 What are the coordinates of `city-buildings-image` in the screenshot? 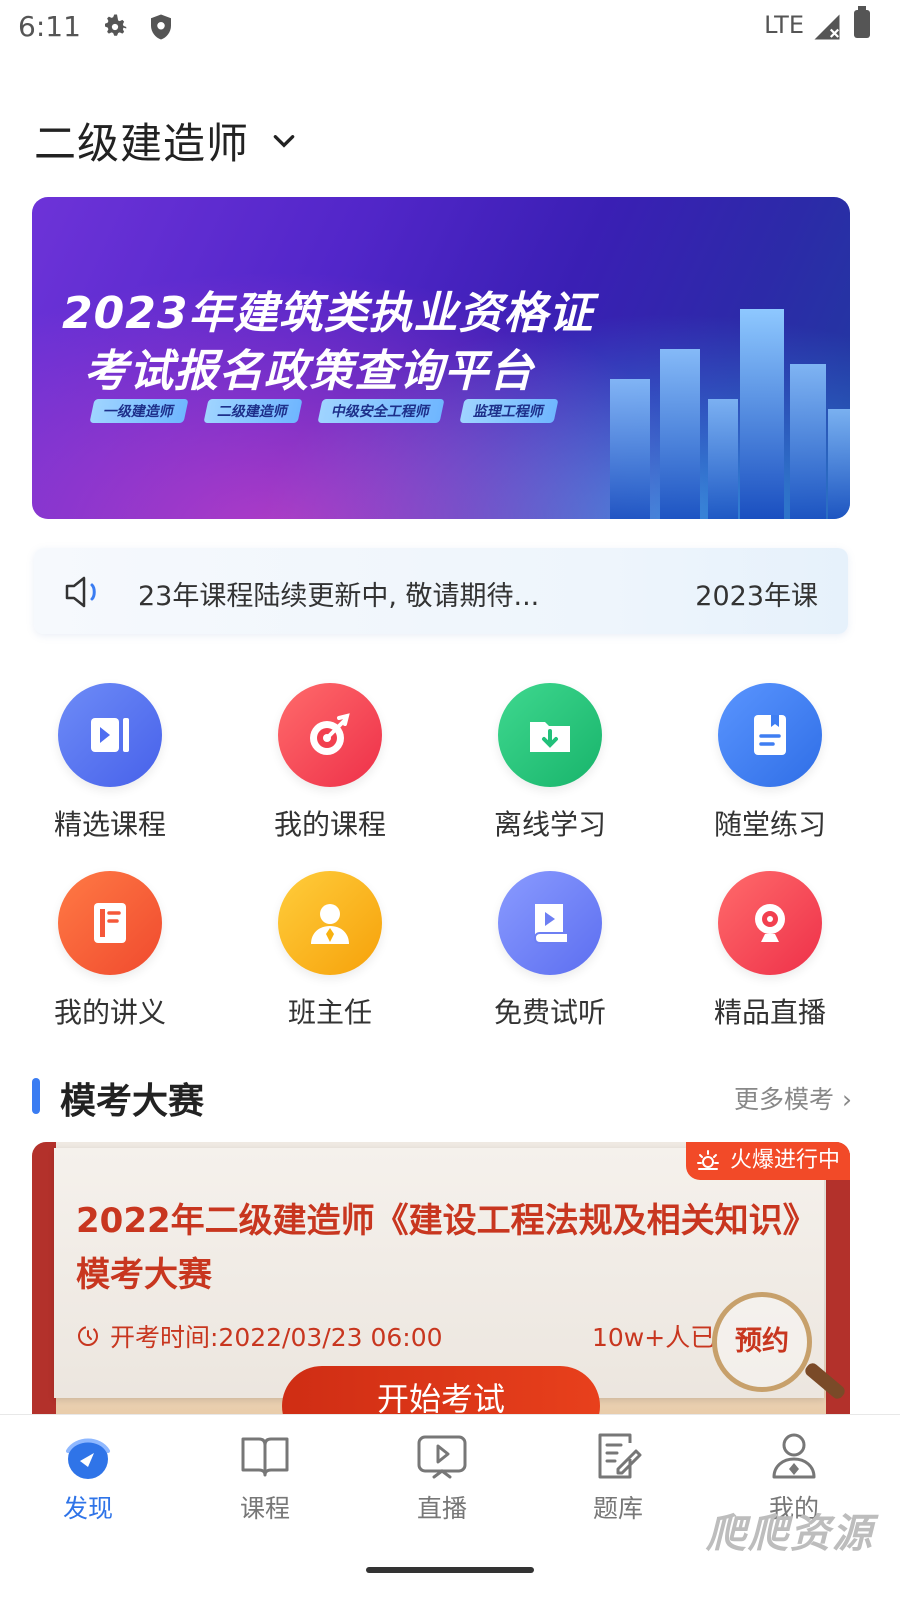 It's located at (730, 414).